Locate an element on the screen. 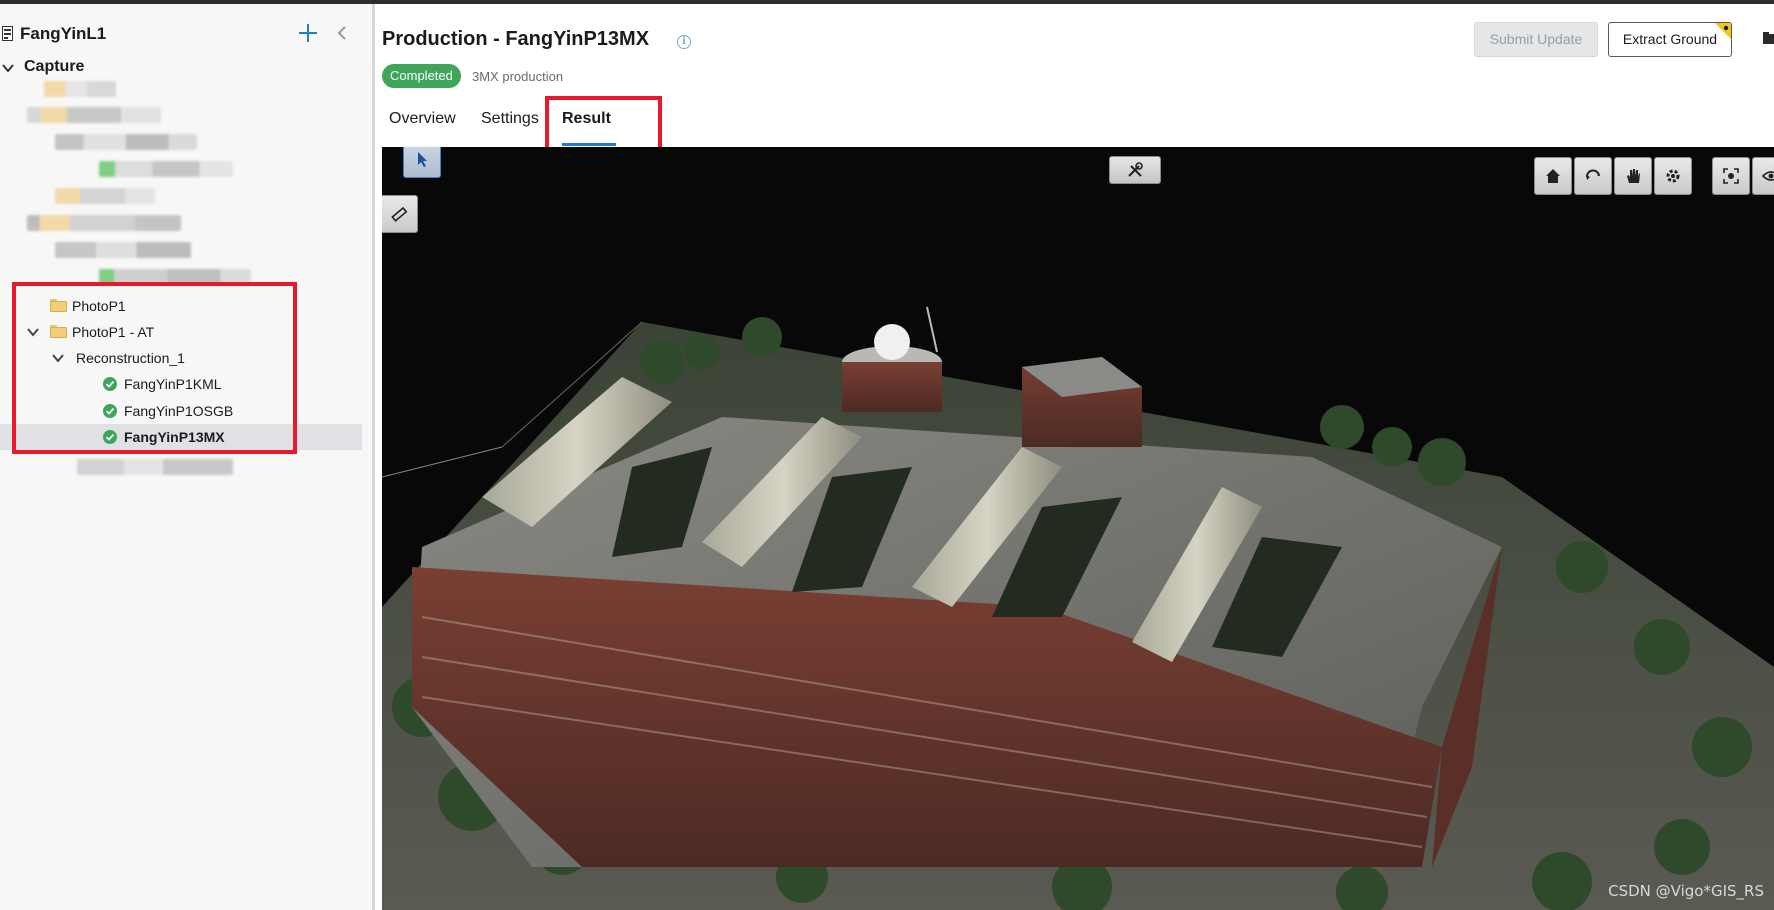 This screenshot has width=1774, height=910. extract-ground-label: Extract Ground is located at coordinates (1670, 39).